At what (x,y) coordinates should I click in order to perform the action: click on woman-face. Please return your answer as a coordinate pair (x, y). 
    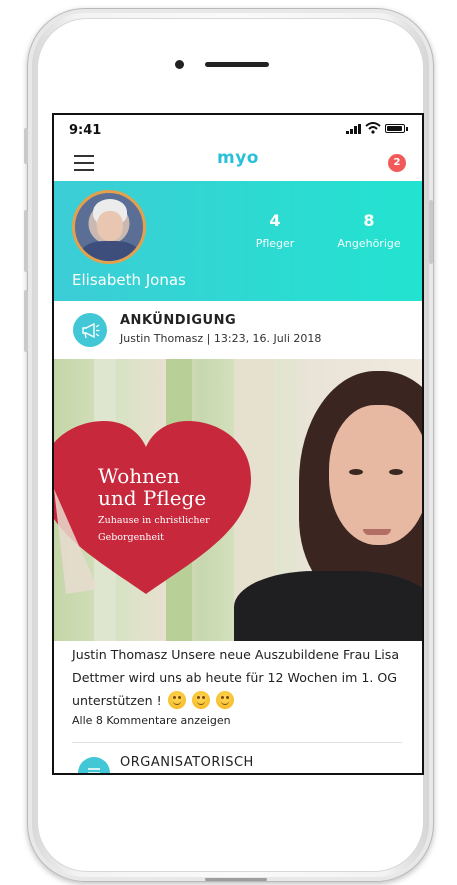
    Looking at the image, I should click on (375, 475).